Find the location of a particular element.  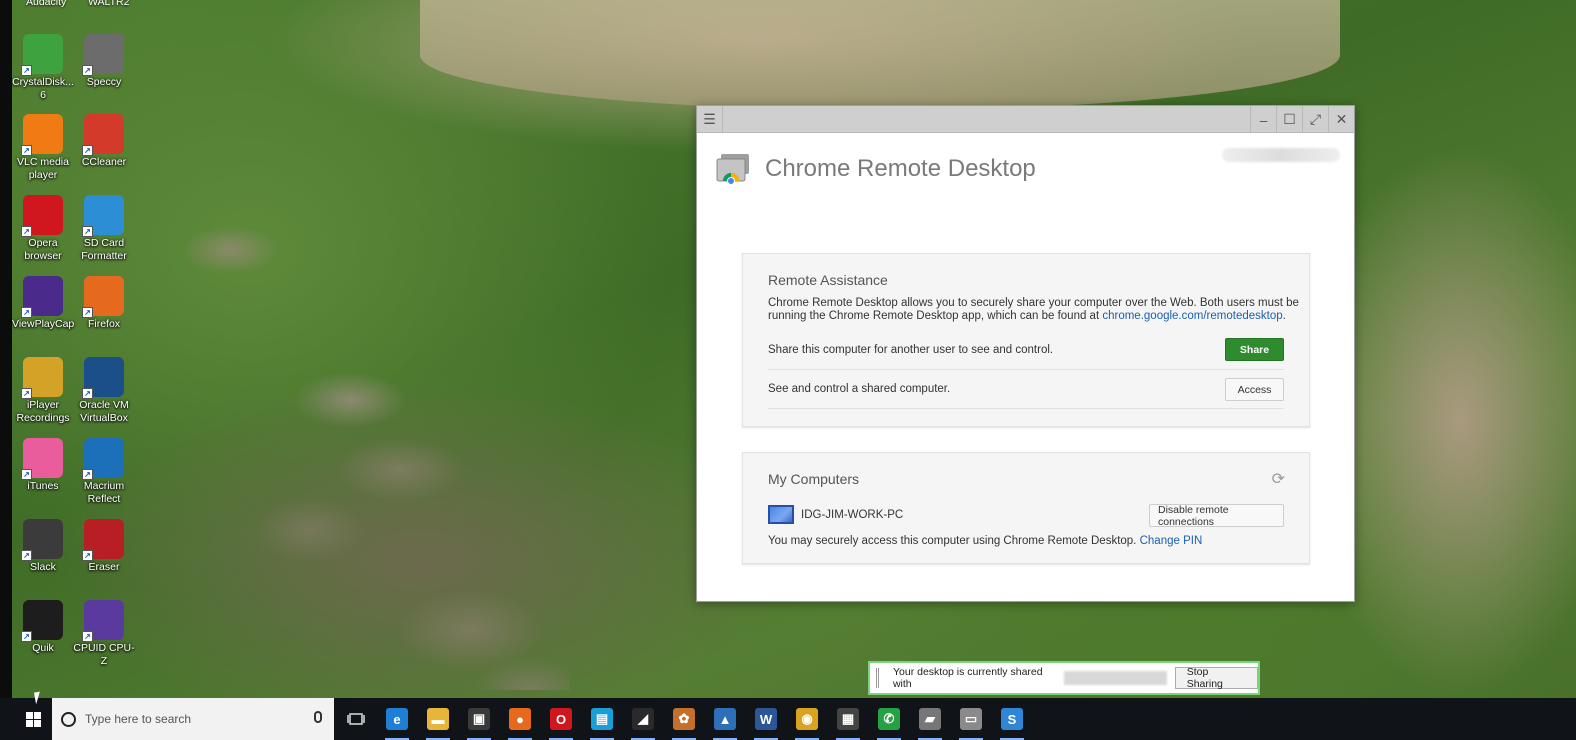

taskbar-app-file-explorer: ▬ is located at coordinates (438, 719).